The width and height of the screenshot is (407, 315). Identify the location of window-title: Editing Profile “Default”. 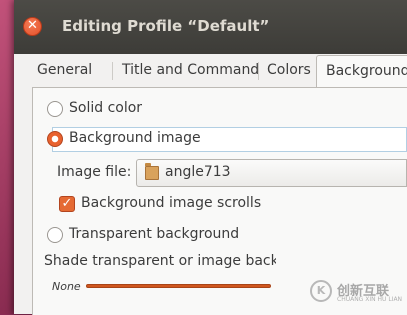
(166, 26).